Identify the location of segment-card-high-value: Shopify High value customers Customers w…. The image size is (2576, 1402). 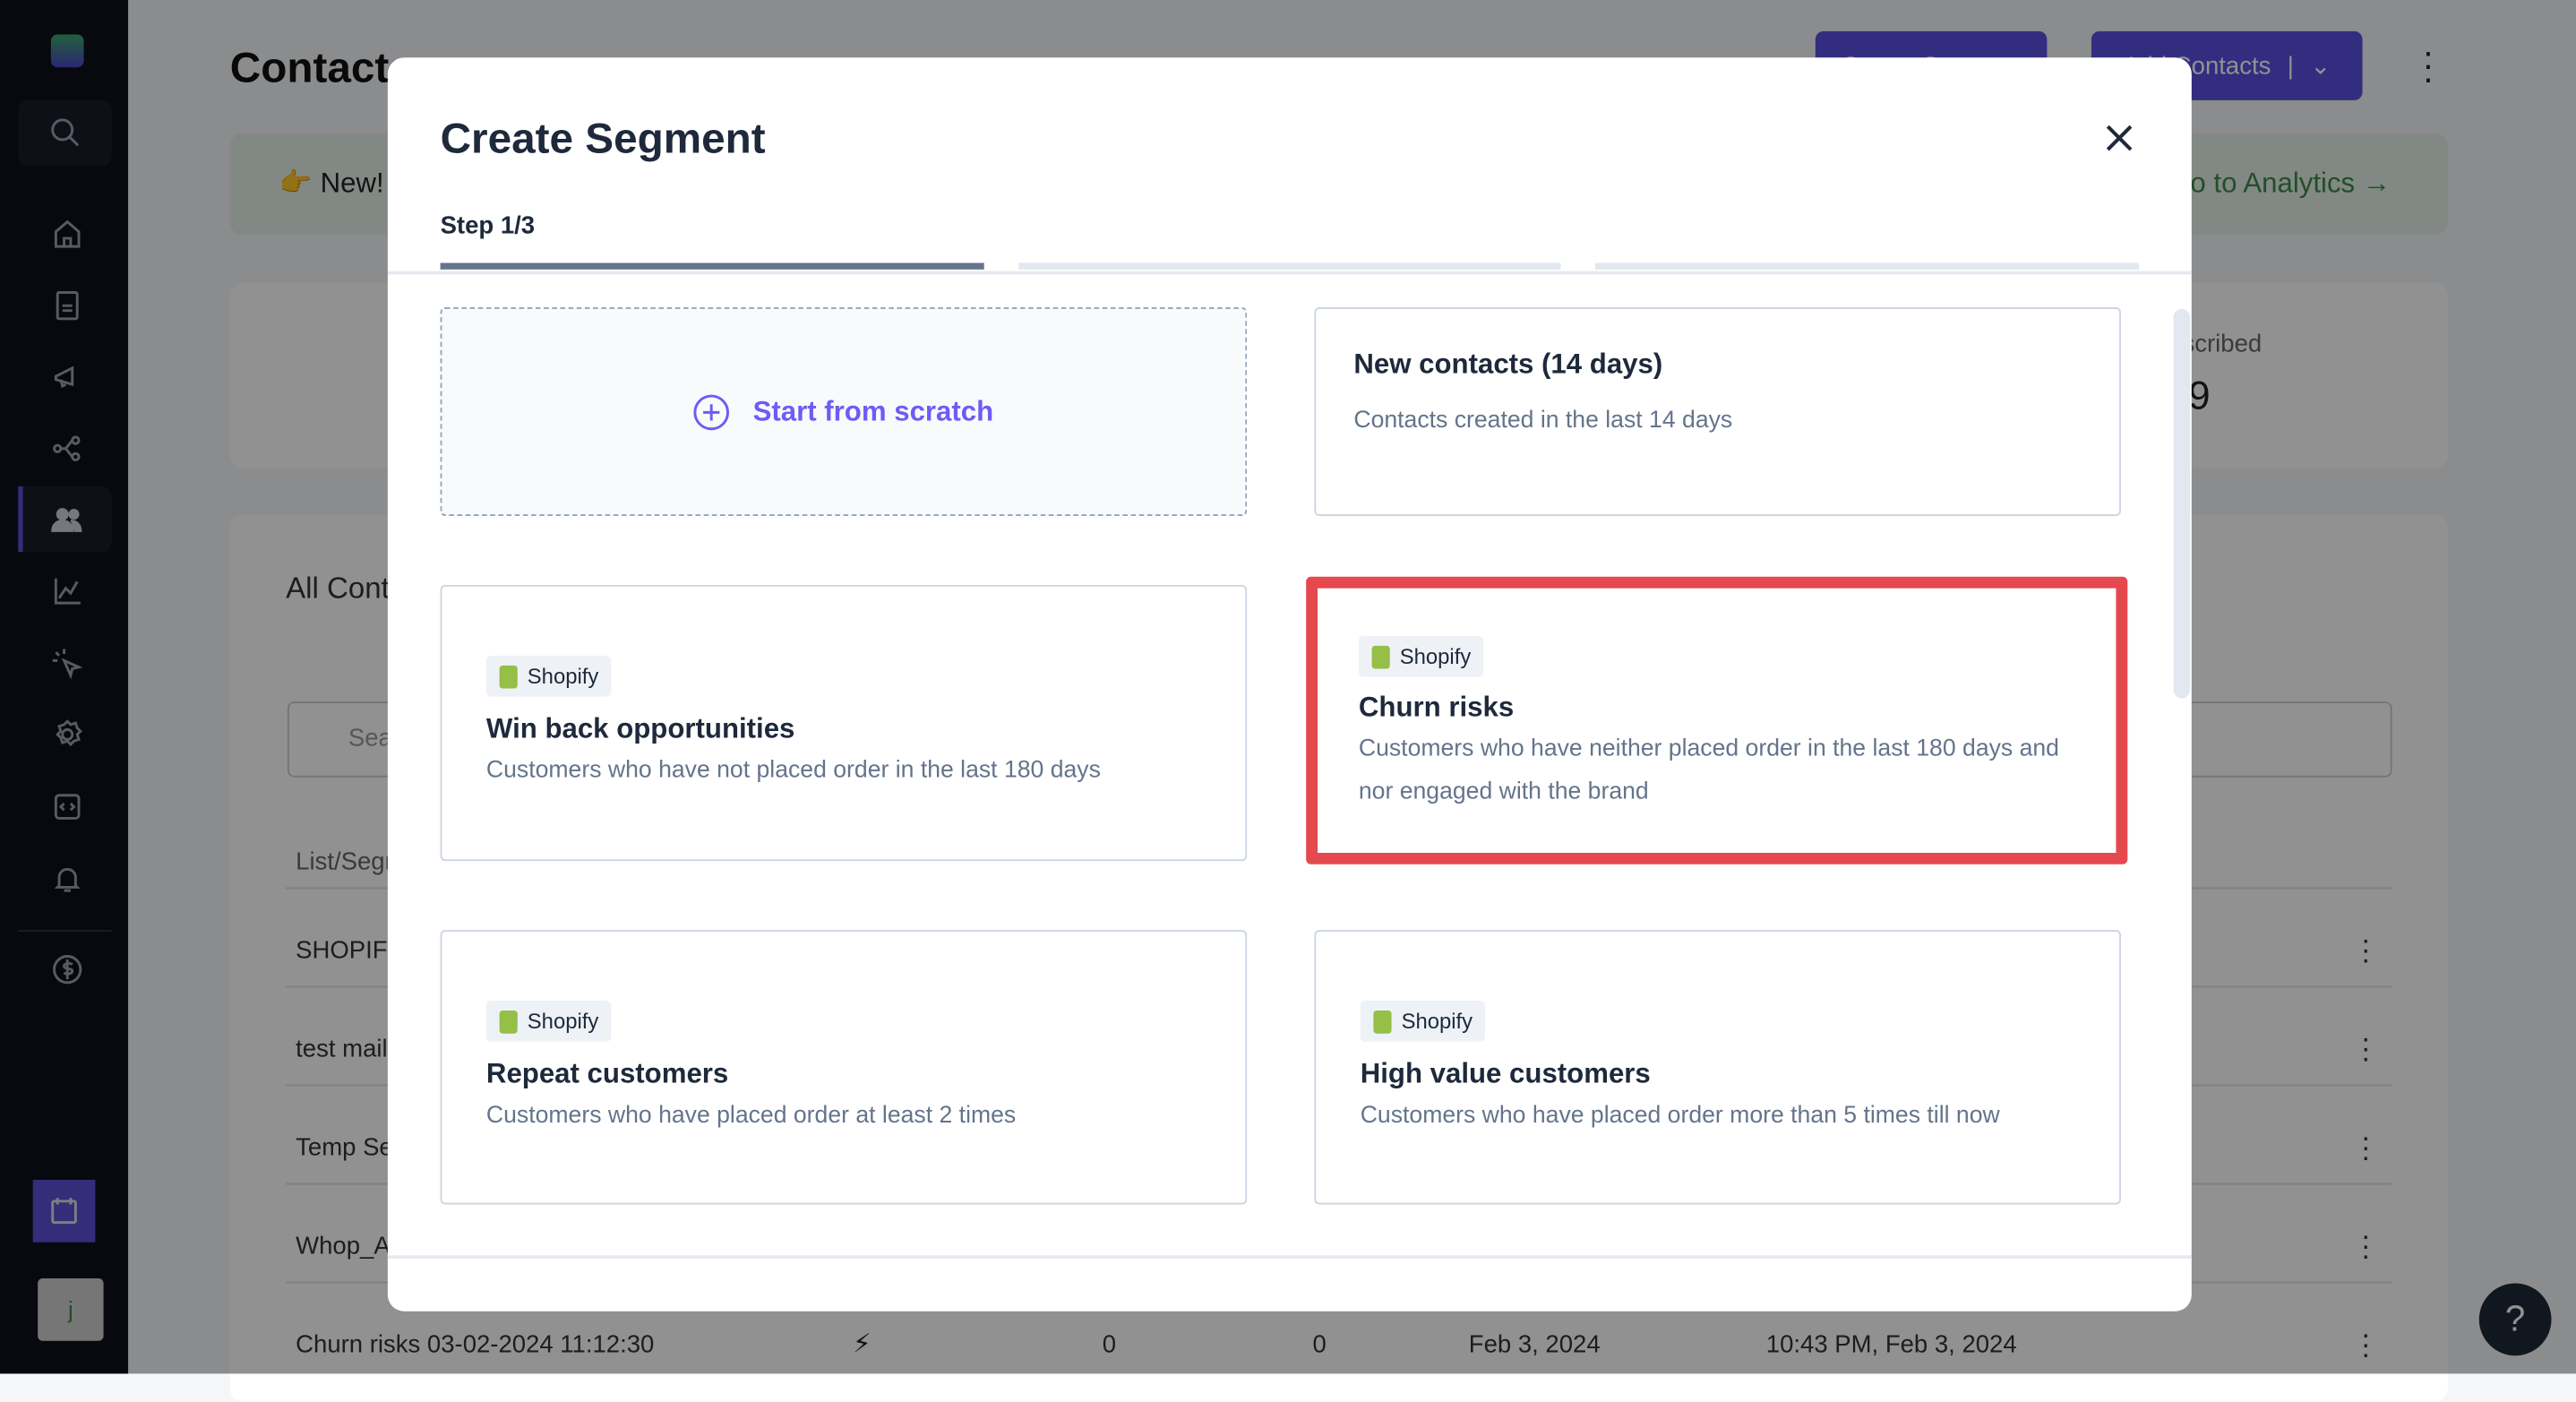
(1717, 1067).